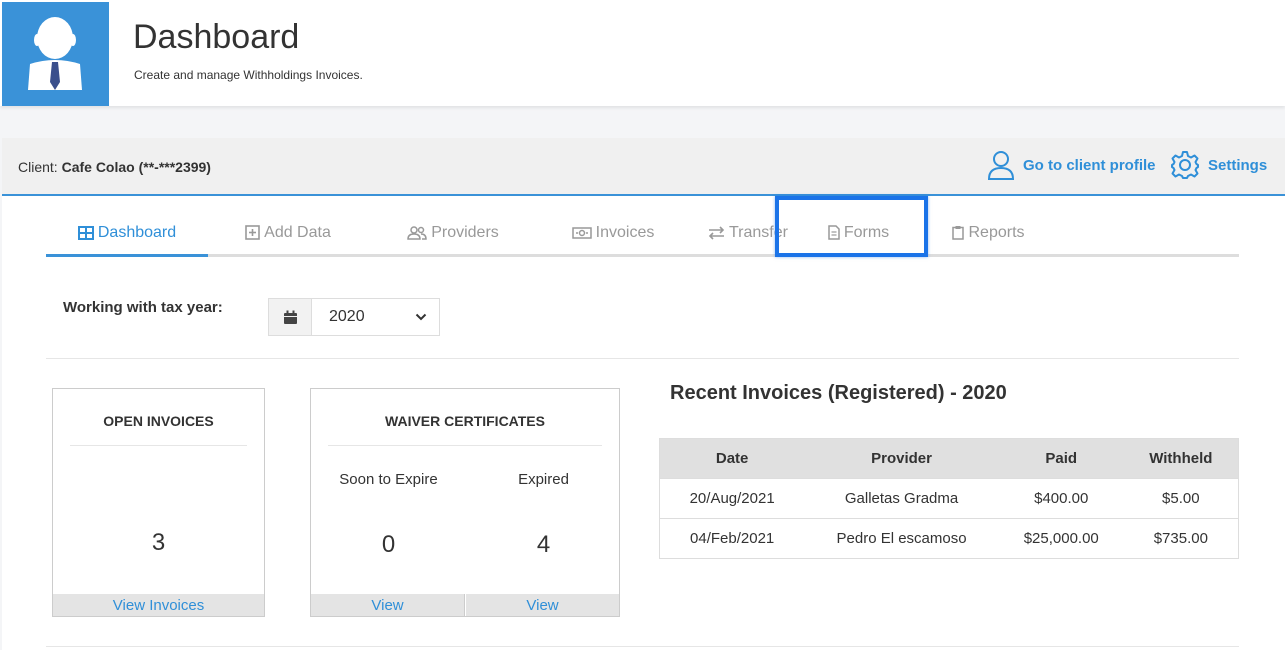 Image resolution: width=1285 pixels, height=650 pixels. Describe the element at coordinates (252, 232) in the screenshot. I see `plus-square-icon` at that location.